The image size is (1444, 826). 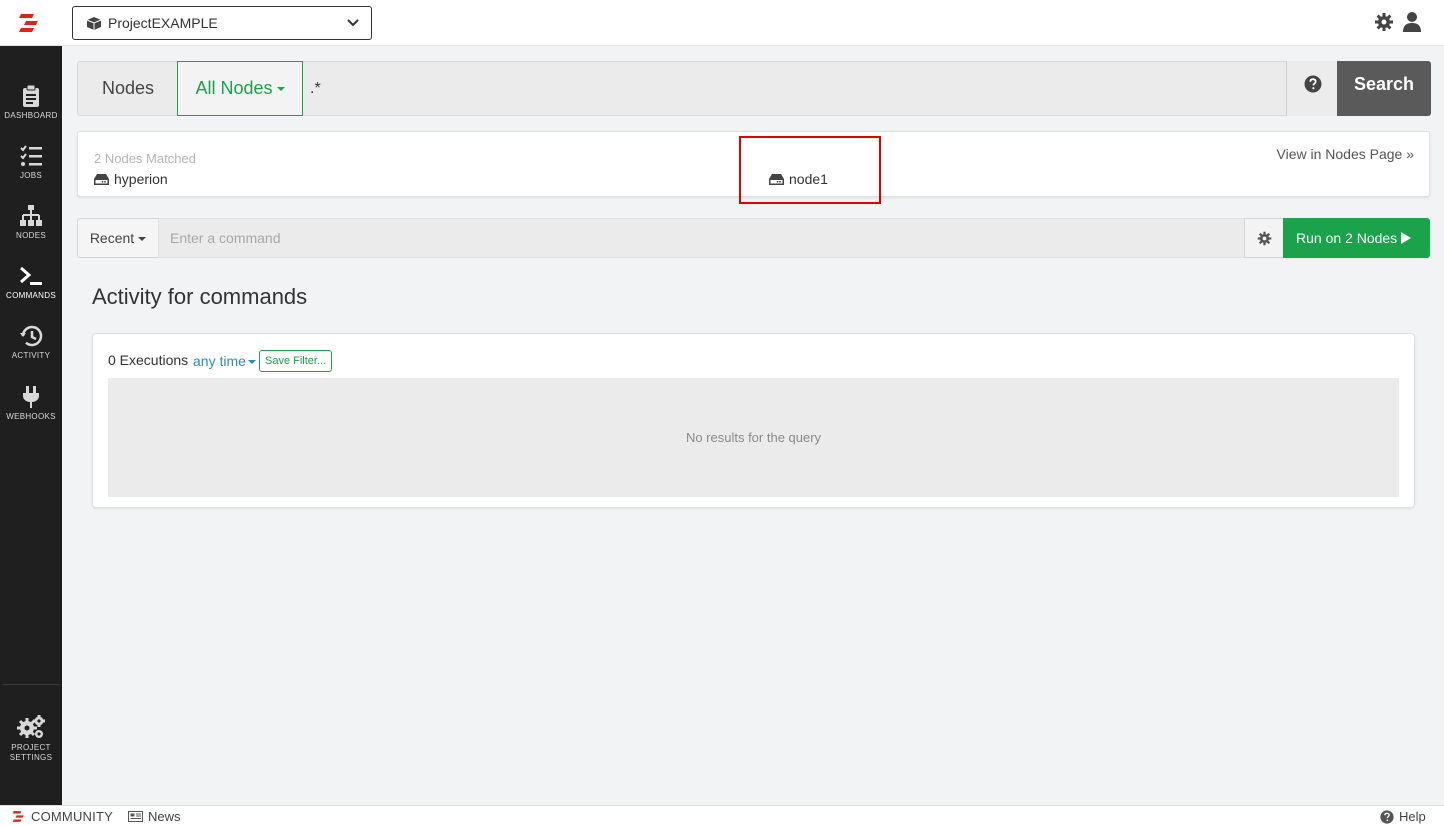 What do you see at coordinates (145, 158) in the screenshot?
I see `nodes-matched-count: 2 Nodes Matched` at bounding box center [145, 158].